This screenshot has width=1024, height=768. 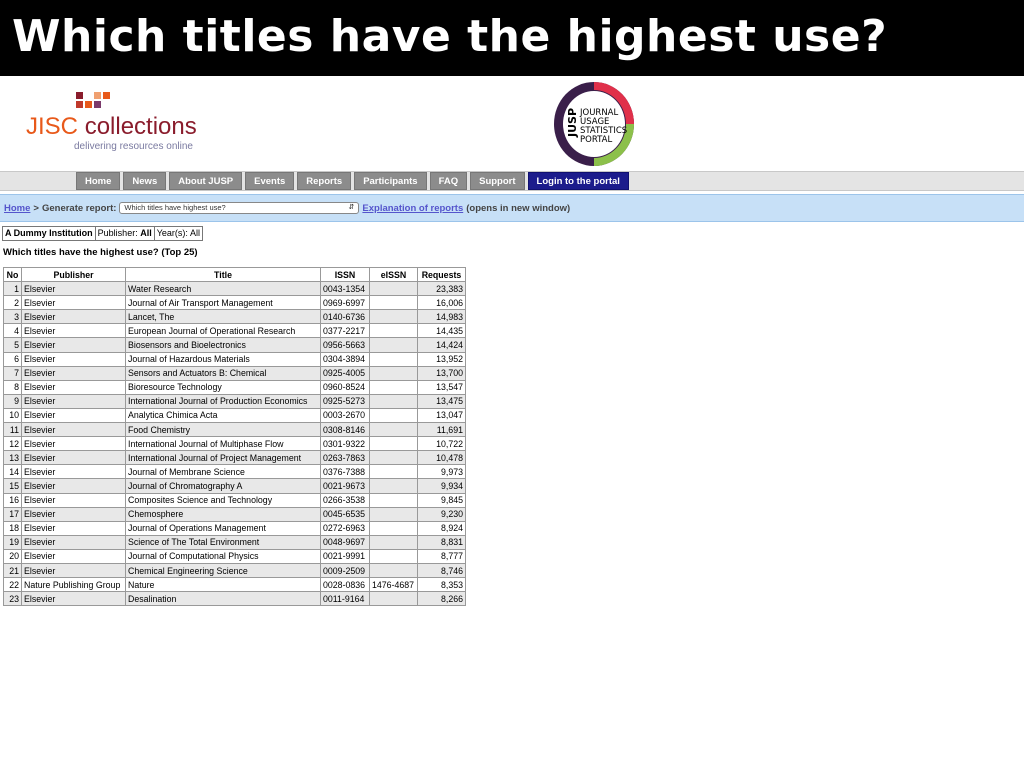 I want to click on cell-title: International Journal of Multiphase Flow, so click(x=223, y=444).